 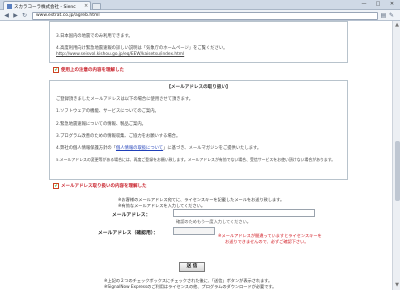 What do you see at coordinates (96, 6) in the screenshot?
I see `new-tab-button` at bounding box center [96, 6].